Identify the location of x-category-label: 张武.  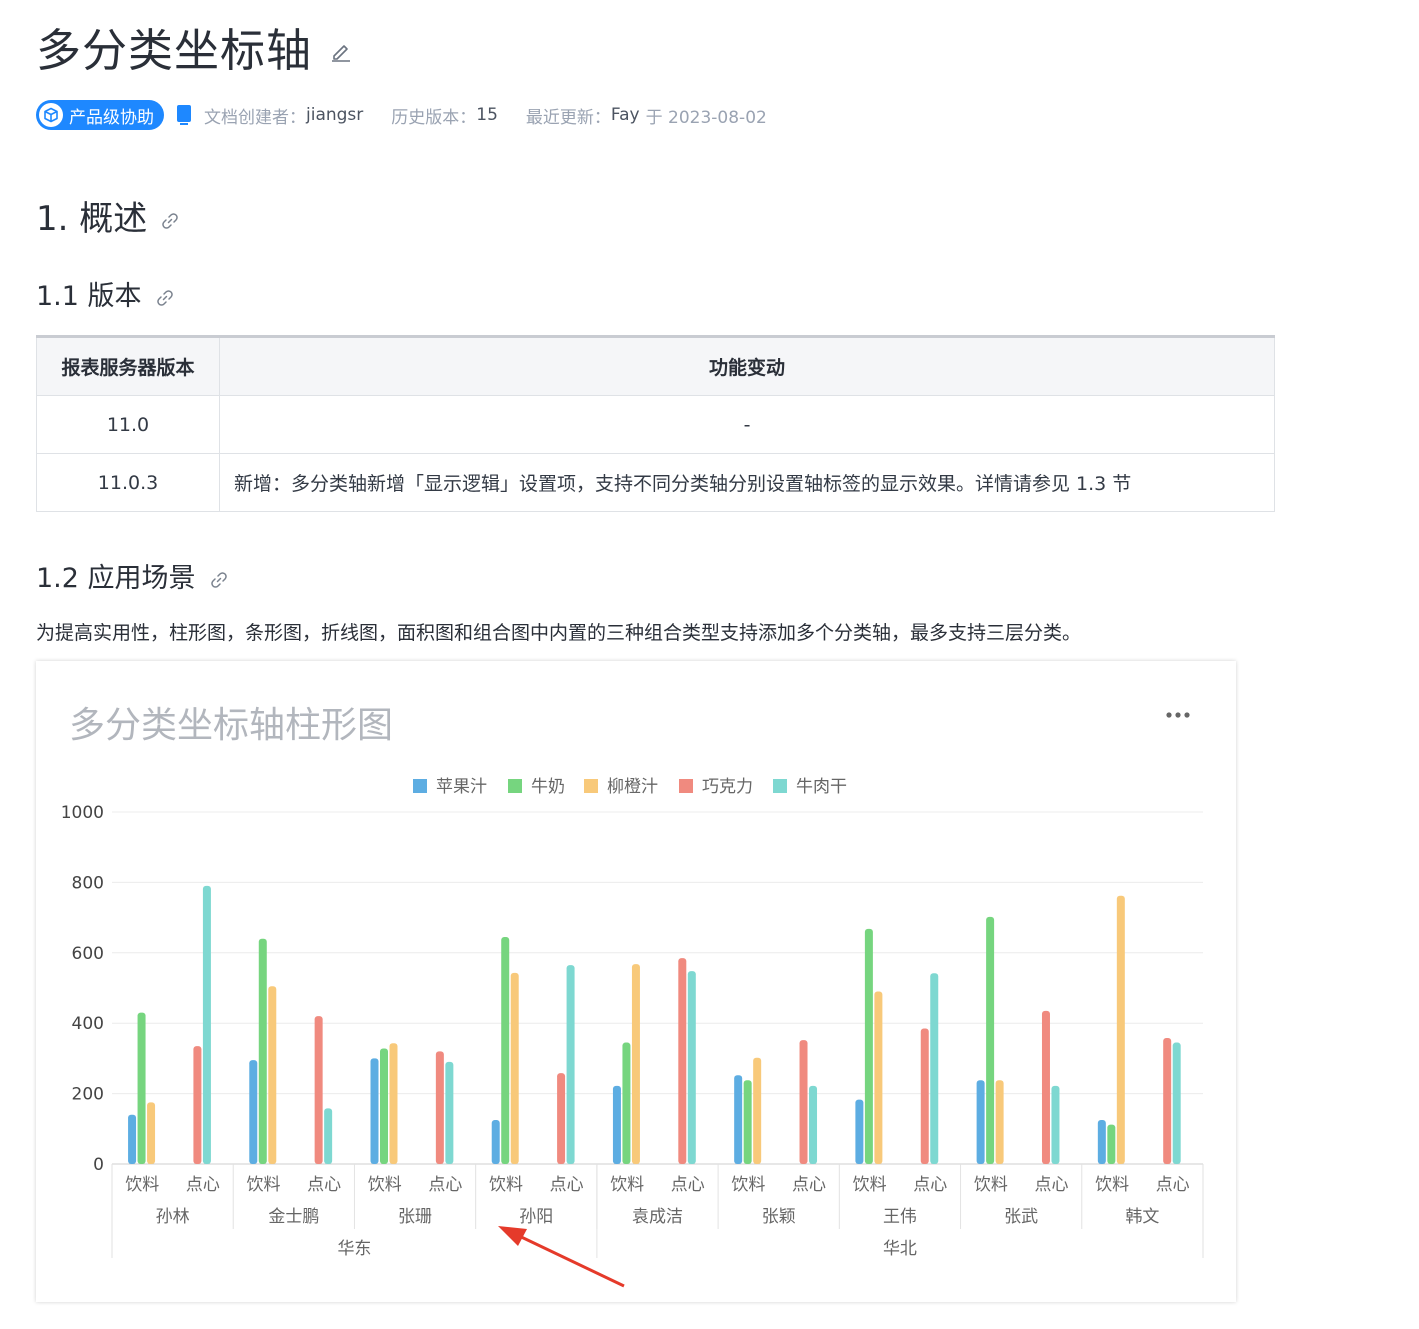
(1021, 1217).